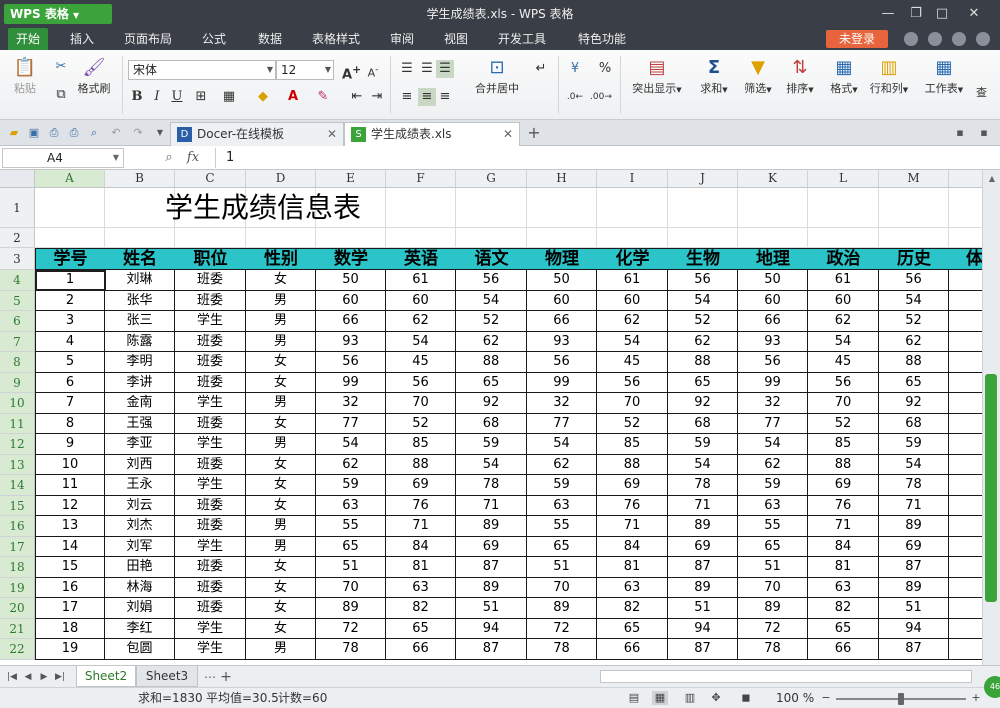 This screenshot has width=1000, height=708. Describe the element at coordinates (942, 14) in the screenshot. I see `maximize-button: □` at that location.